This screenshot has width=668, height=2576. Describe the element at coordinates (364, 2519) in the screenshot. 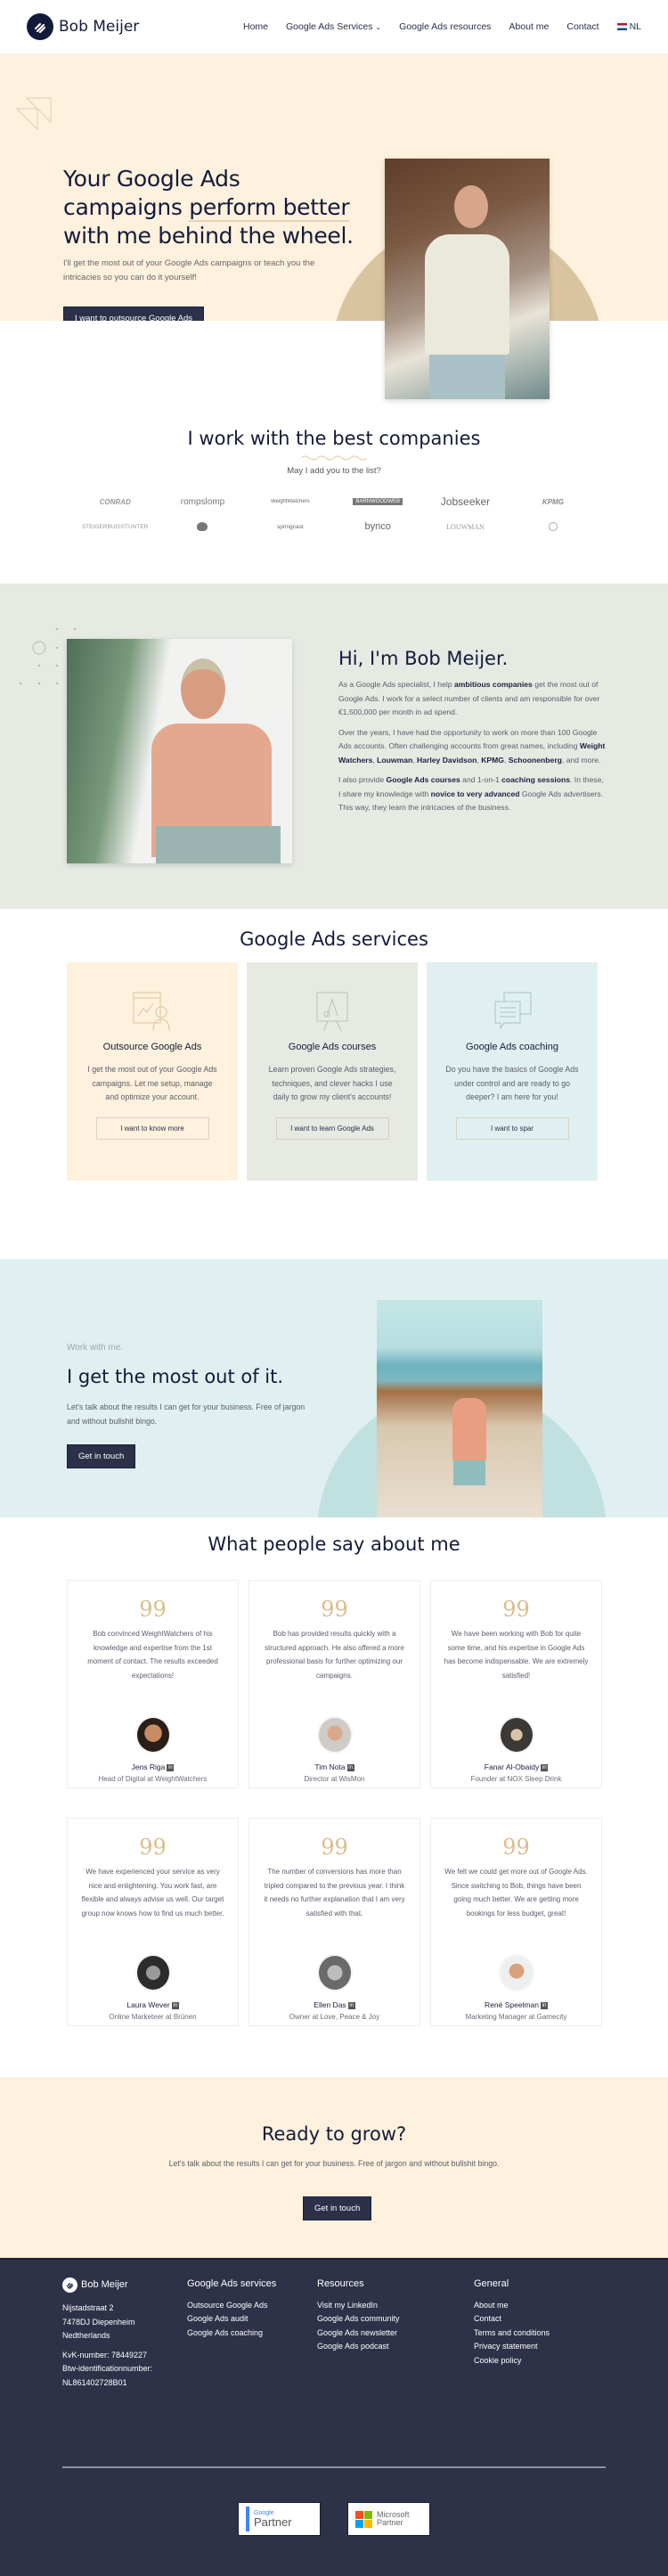

I see `microsoft-logo-icon` at that location.